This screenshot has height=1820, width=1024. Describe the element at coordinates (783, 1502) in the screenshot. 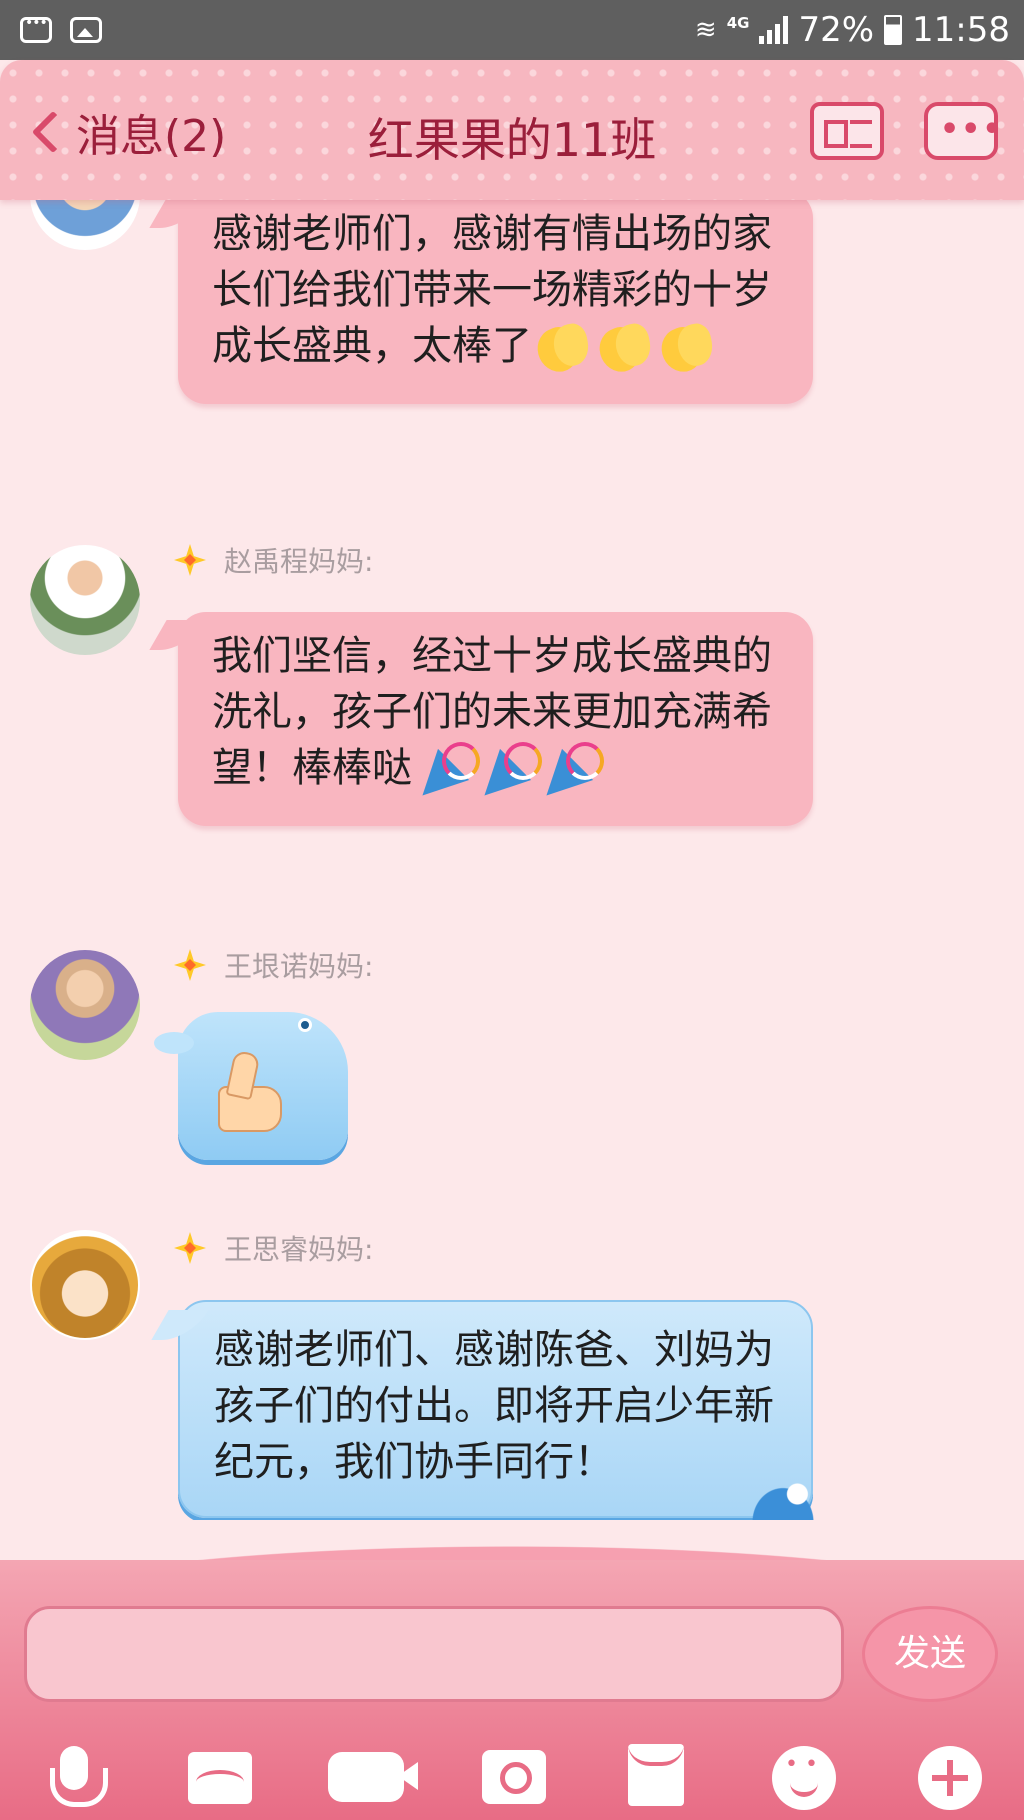

I see `wave-decoration-icon` at that location.